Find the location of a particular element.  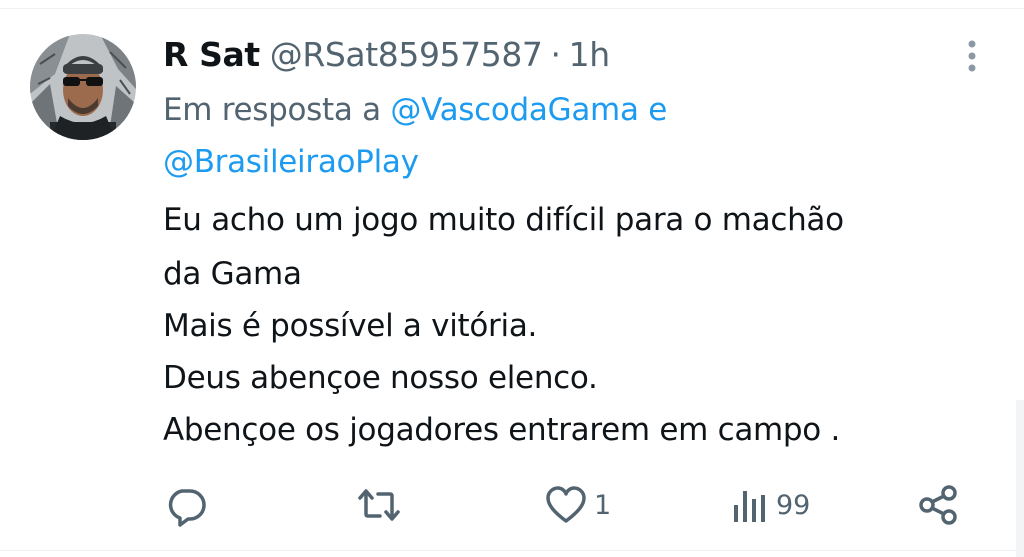

reply-prefix: Em resposta a is located at coordinates (272, 110).